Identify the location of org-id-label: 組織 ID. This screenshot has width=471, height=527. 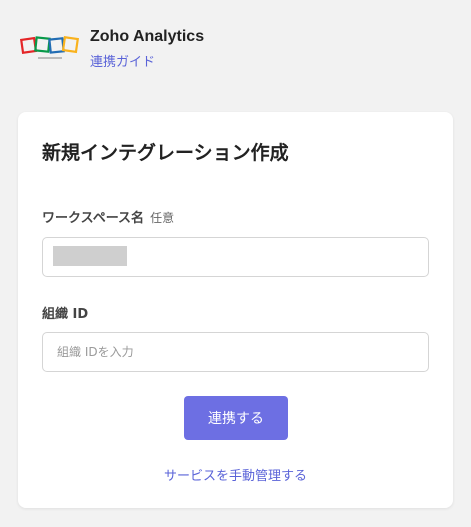
(65, 314).